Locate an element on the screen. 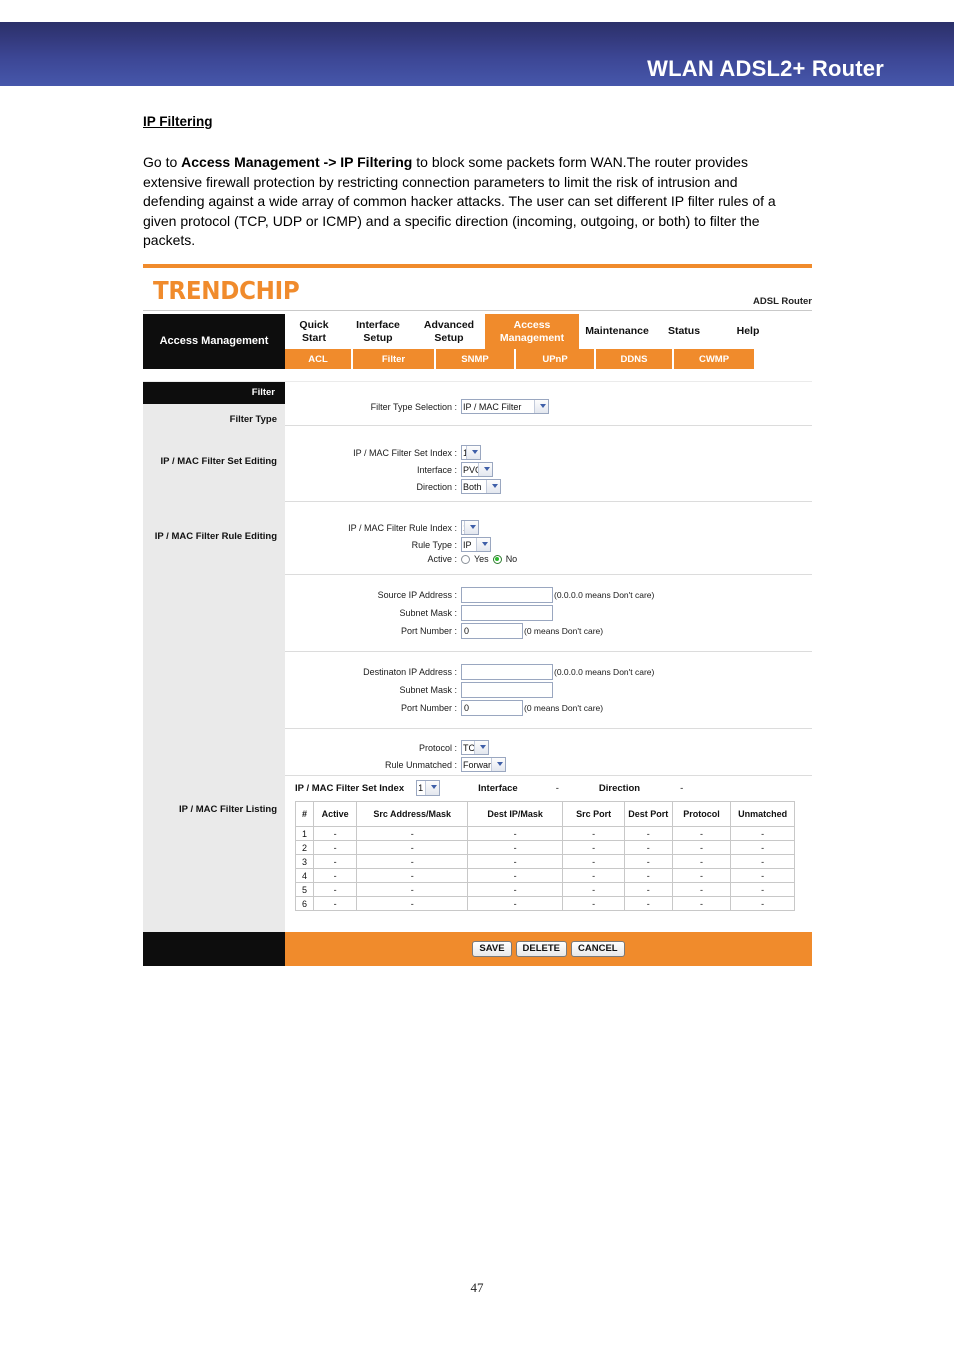 The width and height of the screenshot is (954, 1350). sidebar-label-rule-editing: IP / MAC Filter Rule Editing is located at coordinates (215, 536).